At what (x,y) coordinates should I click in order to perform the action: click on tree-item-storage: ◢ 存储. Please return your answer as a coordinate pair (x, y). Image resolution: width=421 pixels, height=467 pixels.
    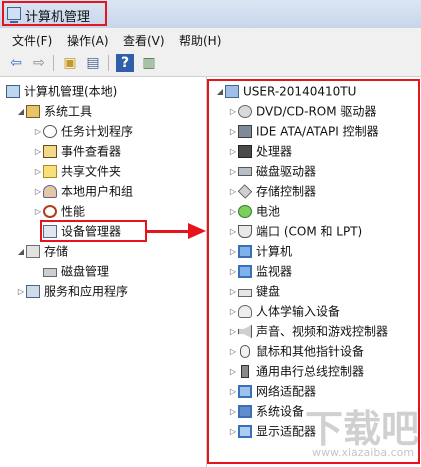
    Looking at the image, I should click on (42, 251).